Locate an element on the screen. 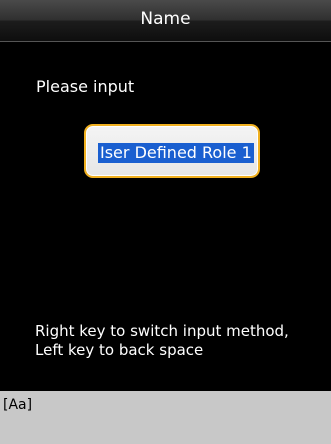 This screenshot has width=331, height=444. page-title: Name is located at coordinates (165, 19).